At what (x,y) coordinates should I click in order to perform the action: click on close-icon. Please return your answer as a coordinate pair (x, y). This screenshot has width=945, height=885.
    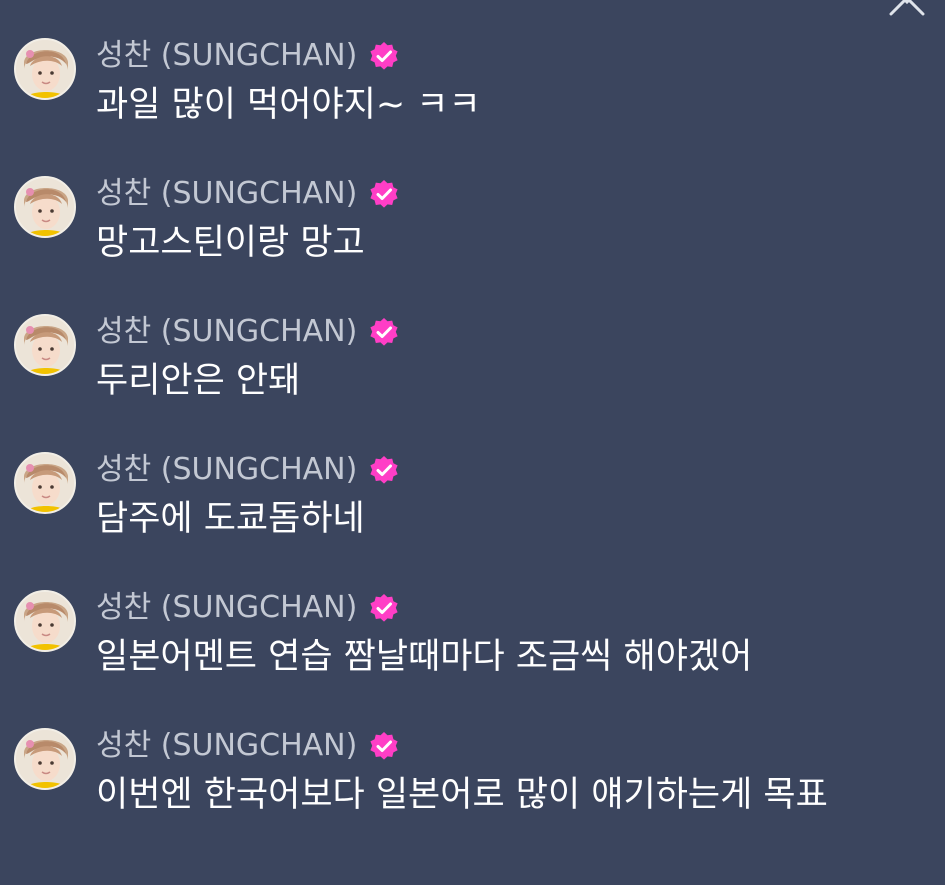
    Looking at the image, I should click on (907, 8).